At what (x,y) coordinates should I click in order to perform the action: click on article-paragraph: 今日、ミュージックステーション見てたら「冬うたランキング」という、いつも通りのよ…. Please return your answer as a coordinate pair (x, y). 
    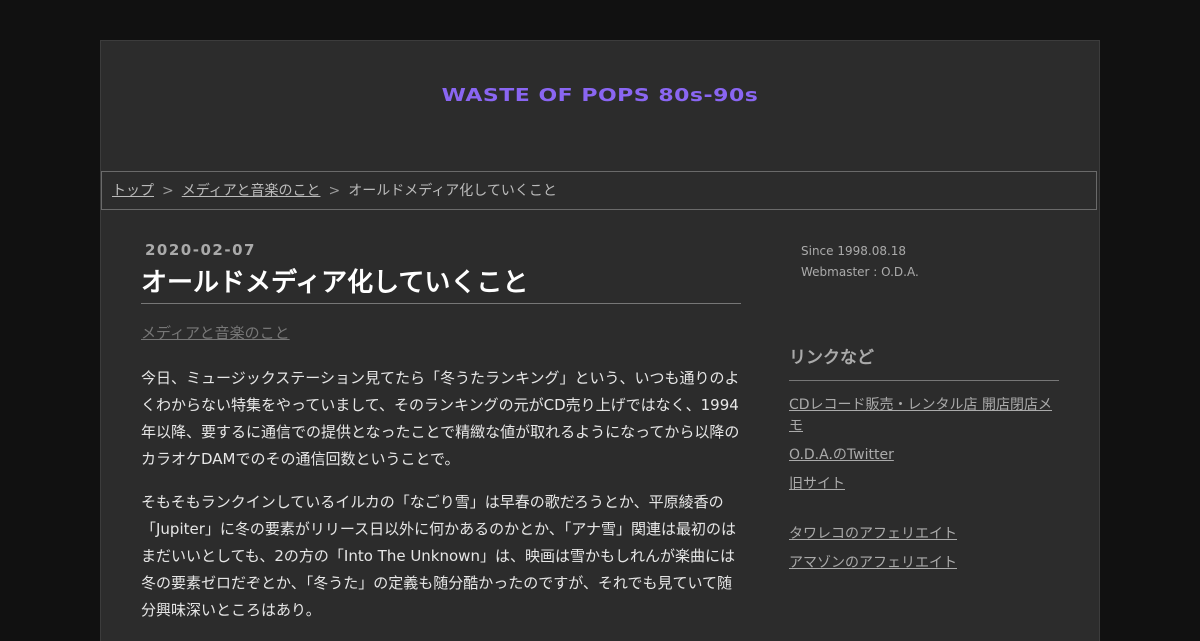
    Looking at the image, I should click on (440, 418).